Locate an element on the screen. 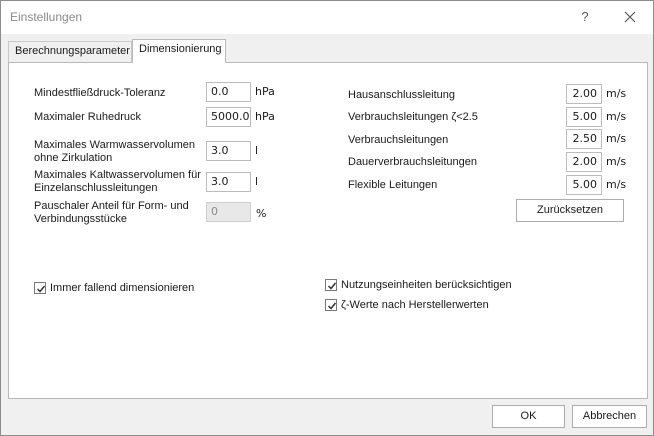 Image resolution: width=654 pixels, height=436 pixels. reset-button: Zurücksetzen is located at coordinates (570, 210).